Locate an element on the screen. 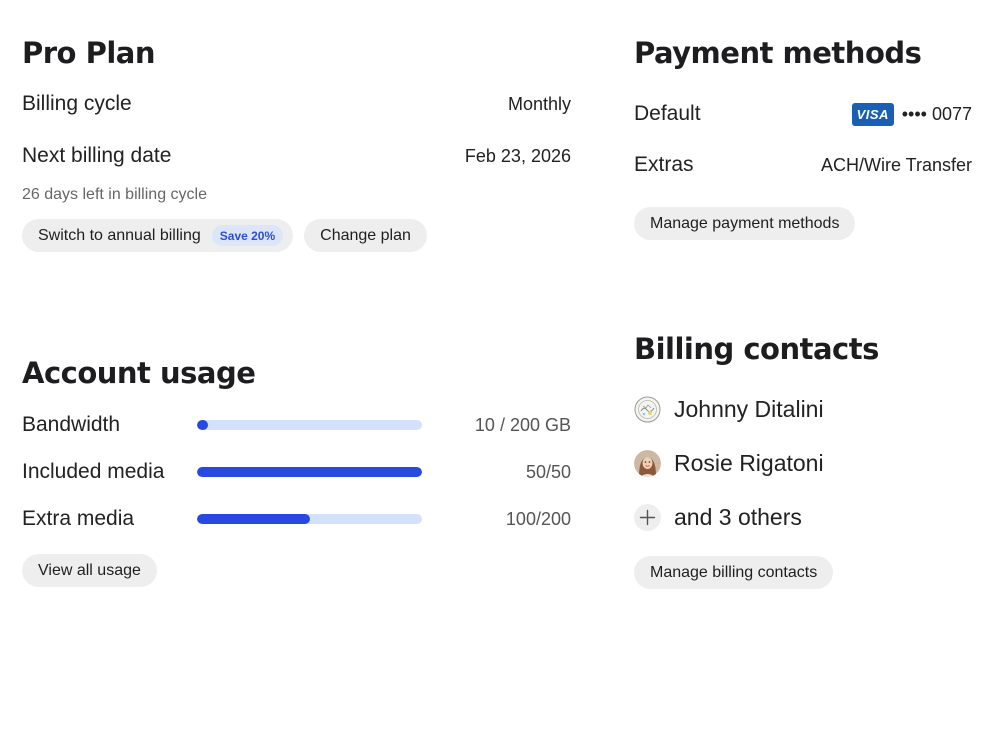 The width and height of the screenshot is (994, 748). switch-annual-billing-button: Switch to annual billing Save 20% is located at coordinates (158, 235).